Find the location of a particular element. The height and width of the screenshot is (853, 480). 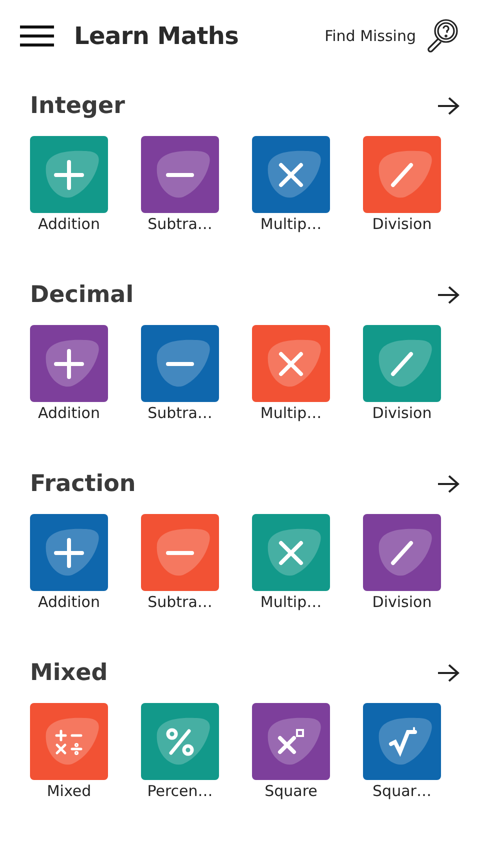

section-title: Integer is located at coordinates (77, 106).